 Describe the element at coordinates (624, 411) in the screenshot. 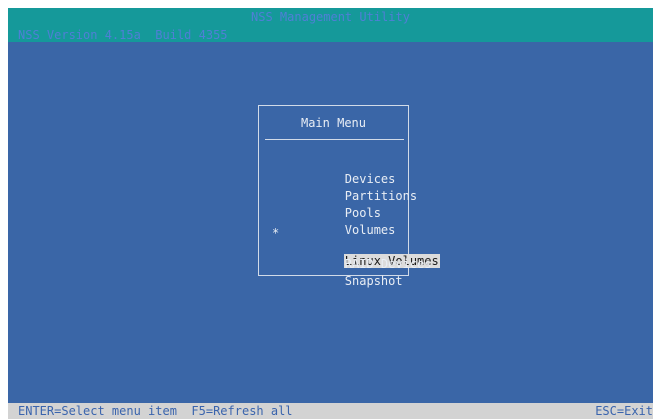

I see `exit-hint: ESC=Exit` at that location.